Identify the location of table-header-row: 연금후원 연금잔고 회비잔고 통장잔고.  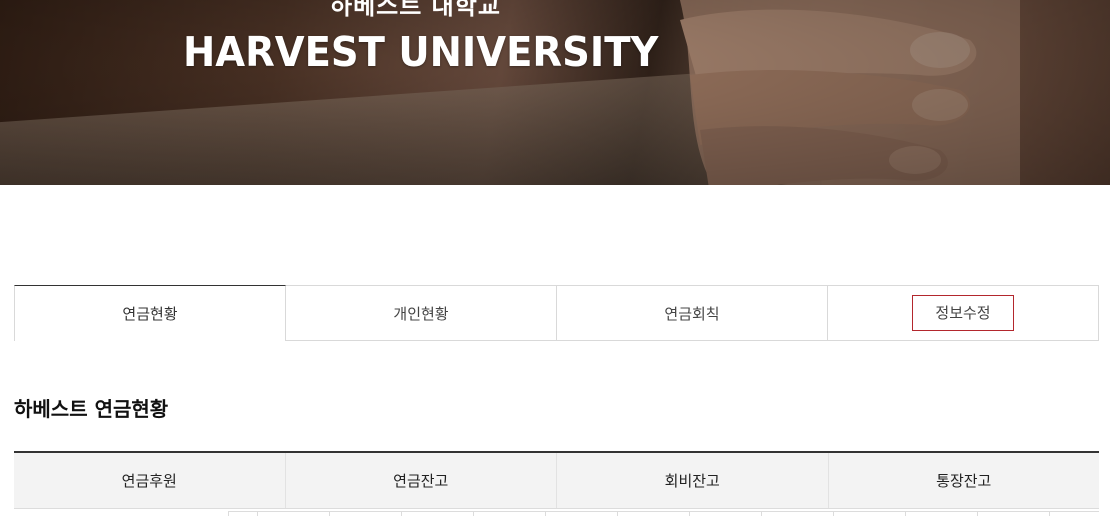
(556, 479).